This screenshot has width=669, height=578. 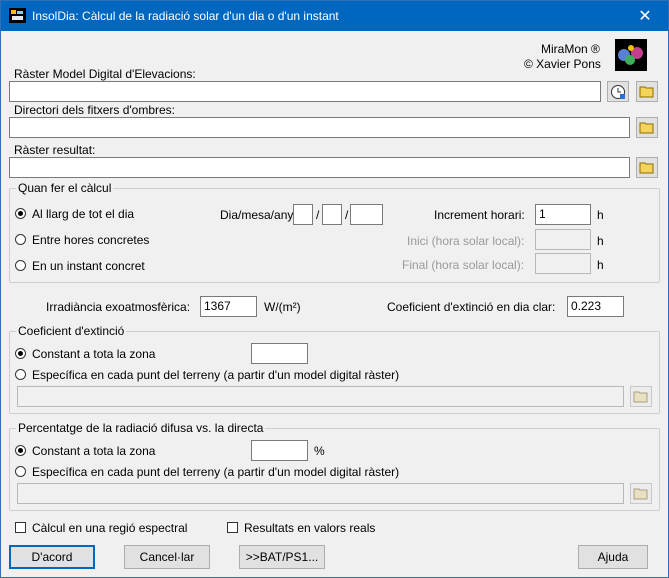 I want to click on radio-all-day-label: Al llarg de tot el dia, so click(x=83, y=214).